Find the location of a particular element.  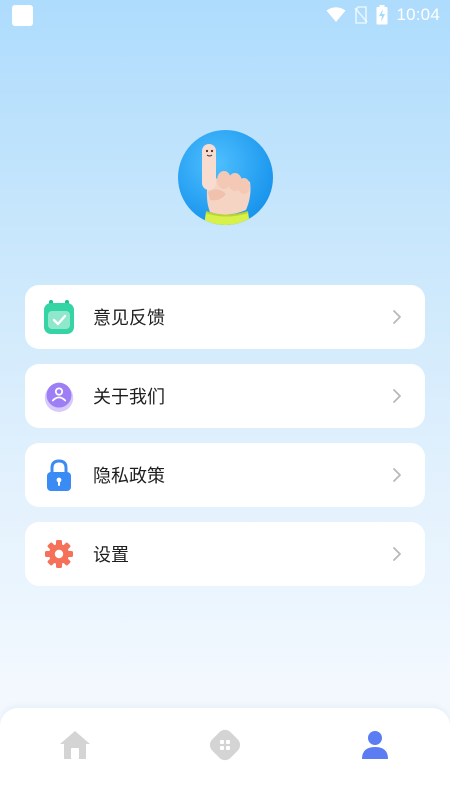

about-user-icon is located at coordinates (59, 396).